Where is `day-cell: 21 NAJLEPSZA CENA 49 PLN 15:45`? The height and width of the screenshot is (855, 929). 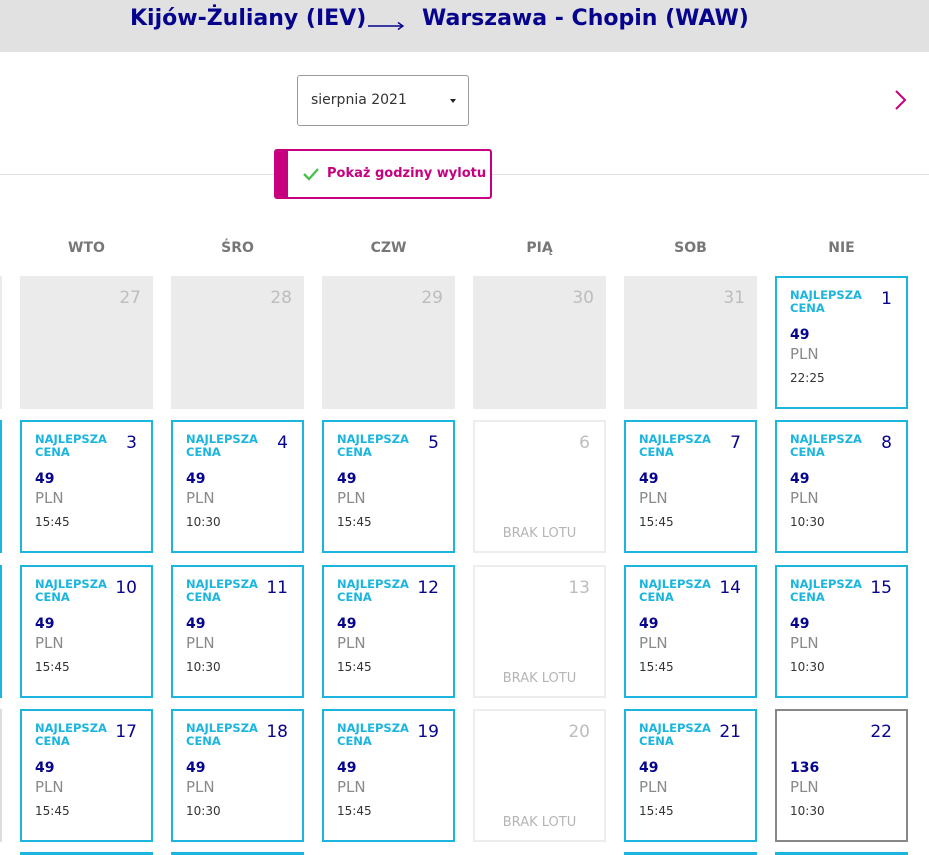
day-cell: 21 NAJLEPSZA CENA 49 PLN 15:45 is located at coordinates (690, 775).